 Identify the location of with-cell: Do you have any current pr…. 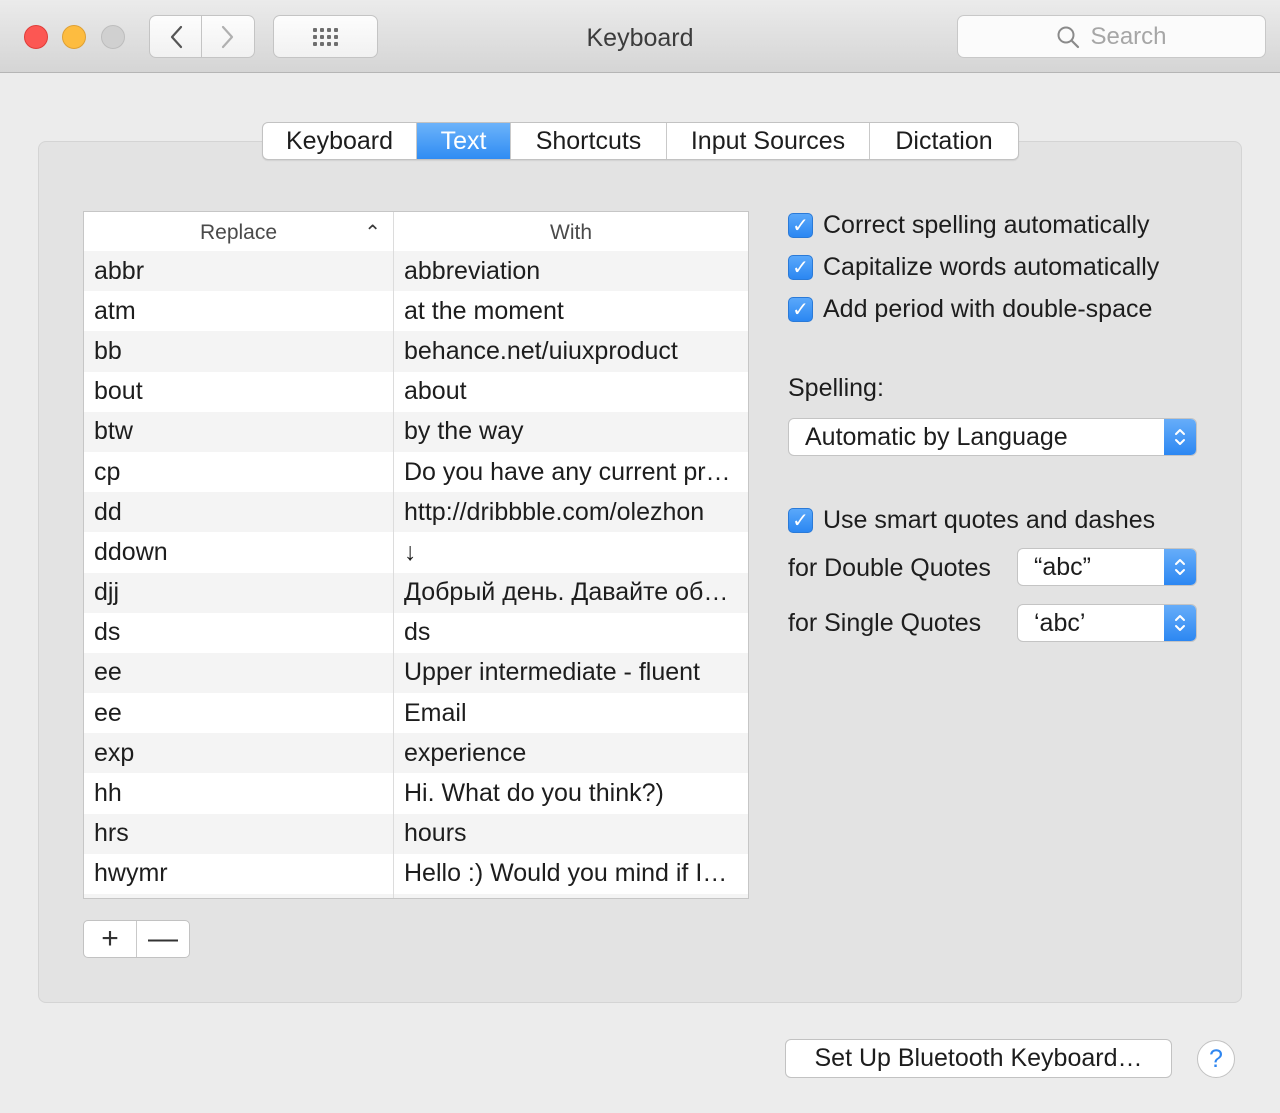
(567, 471).